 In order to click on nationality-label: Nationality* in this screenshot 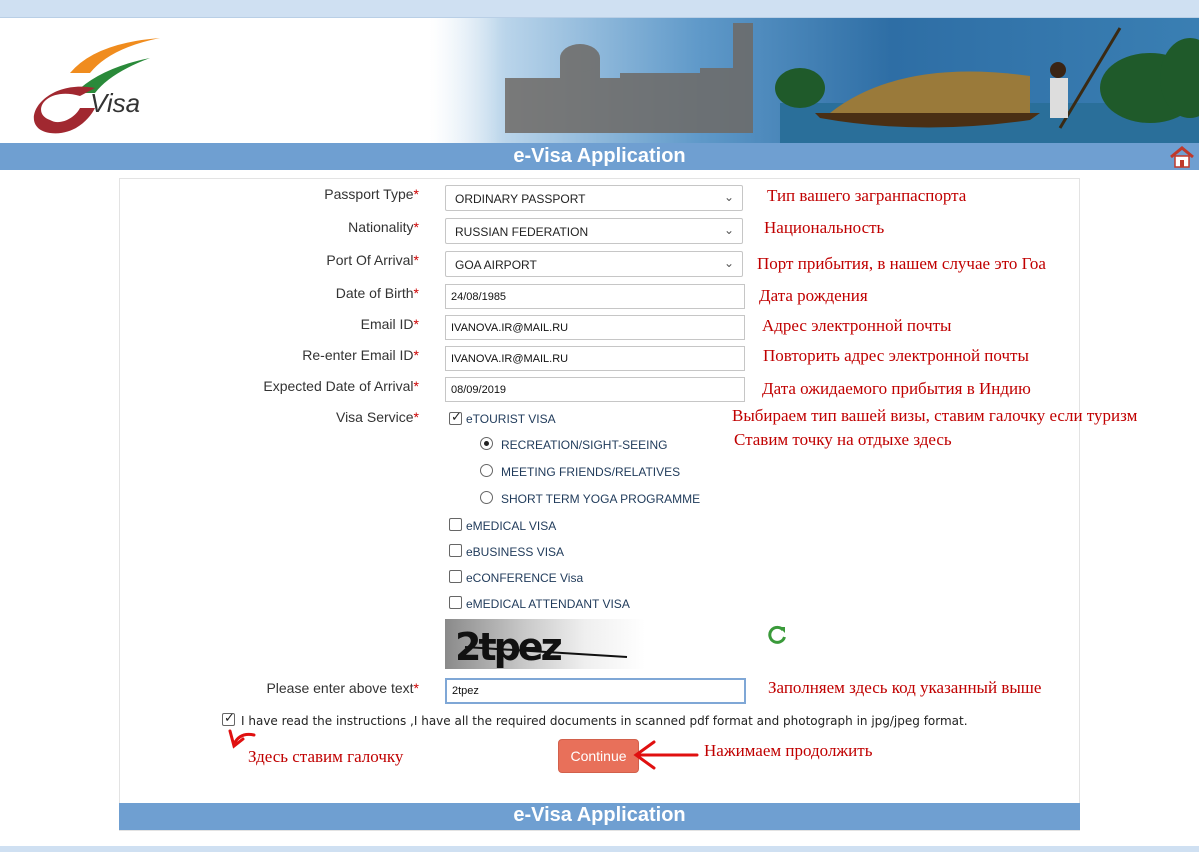, I will do `click(383, 227)`.